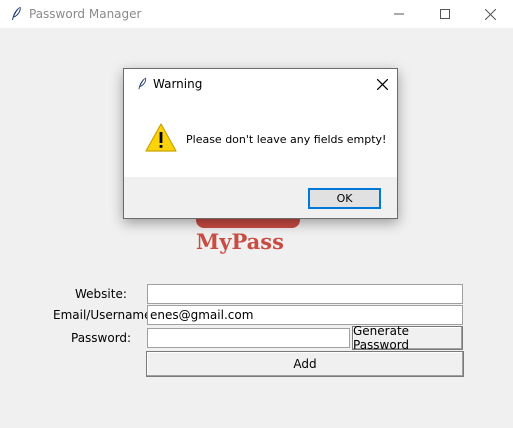 This screenshot has width=513, height=428. Describe the element at coordinates (305, 294) in the screenshot. I see `website-input` at that location.